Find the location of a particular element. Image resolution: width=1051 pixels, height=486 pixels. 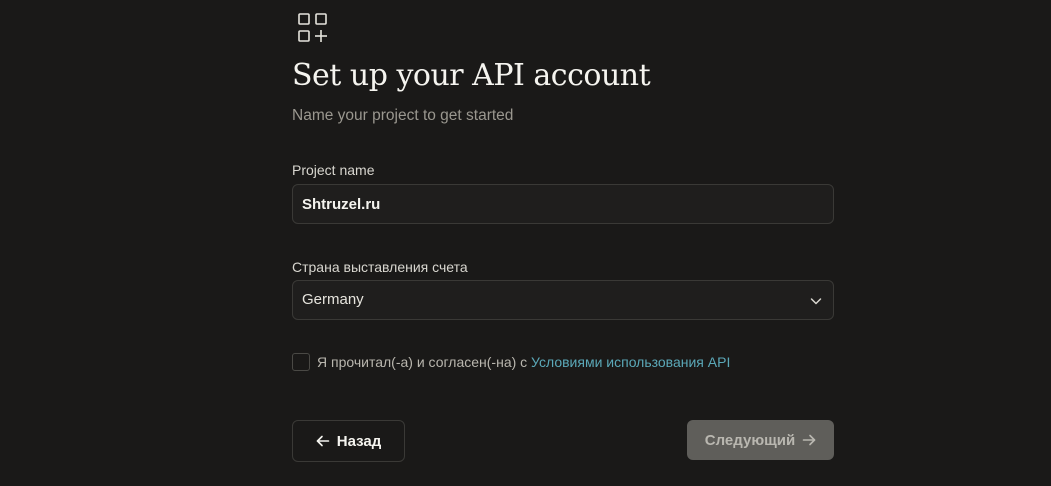

billing-country-select: Germany is located at coordinates (563, 300).